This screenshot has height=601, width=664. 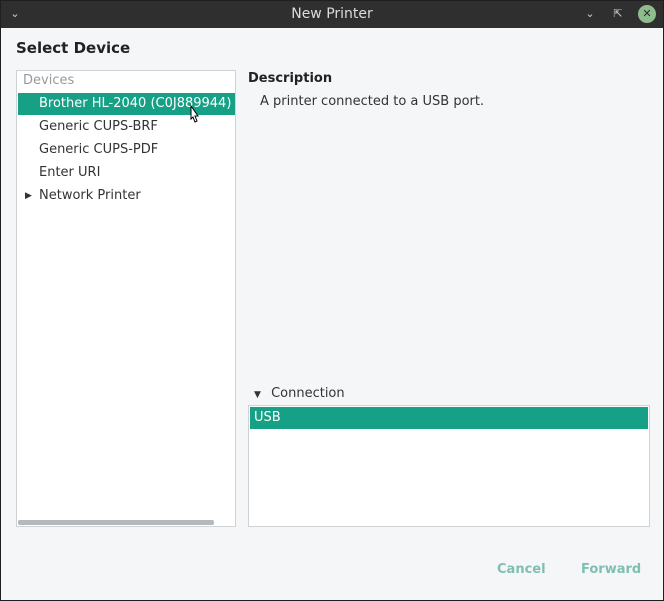 I want to click on device-item-brother-hl-2040: Brother HL-2040 (C0J889944), so click(x=126, y=104).